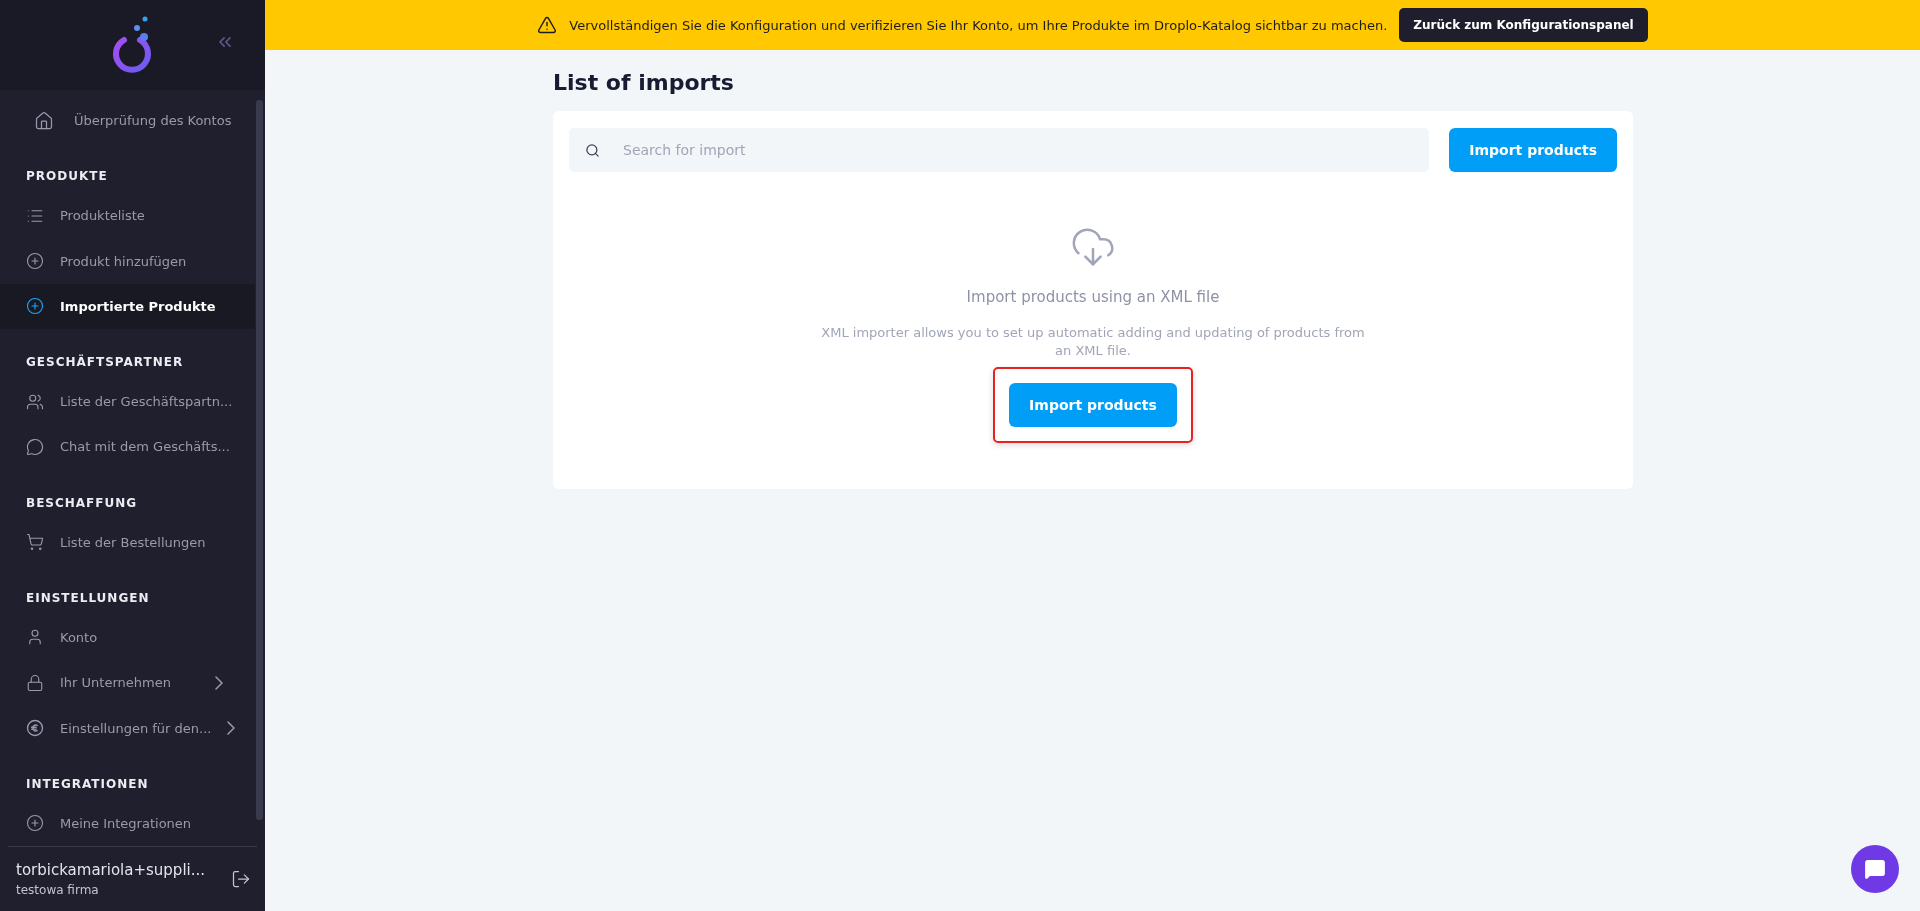 The height and width of the screenshot is (911, 1920). I want to click on search-field: Search for import, so click(999, 150).